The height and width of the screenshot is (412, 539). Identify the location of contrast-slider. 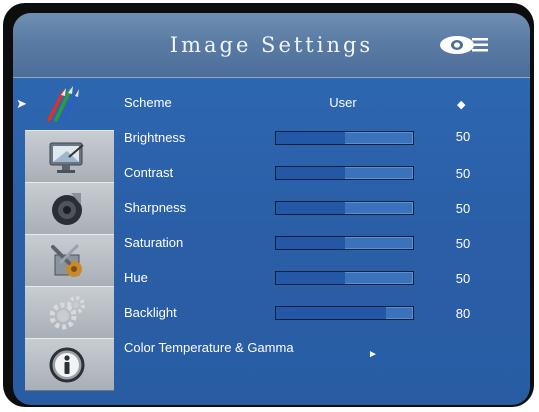
(344, 173).